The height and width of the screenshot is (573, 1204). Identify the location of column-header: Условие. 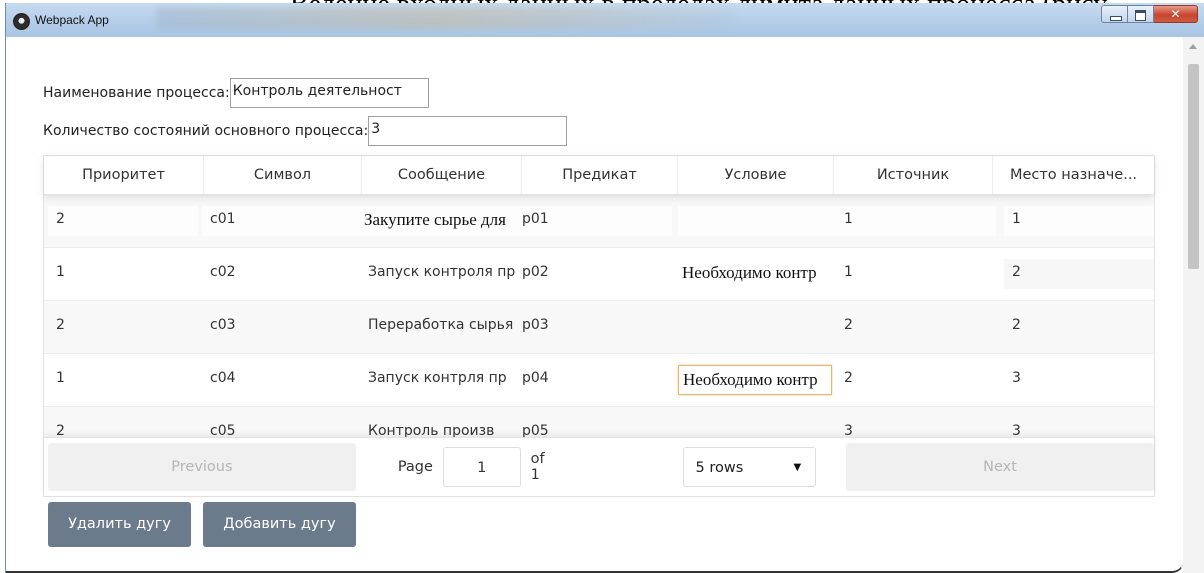
(756, 175).